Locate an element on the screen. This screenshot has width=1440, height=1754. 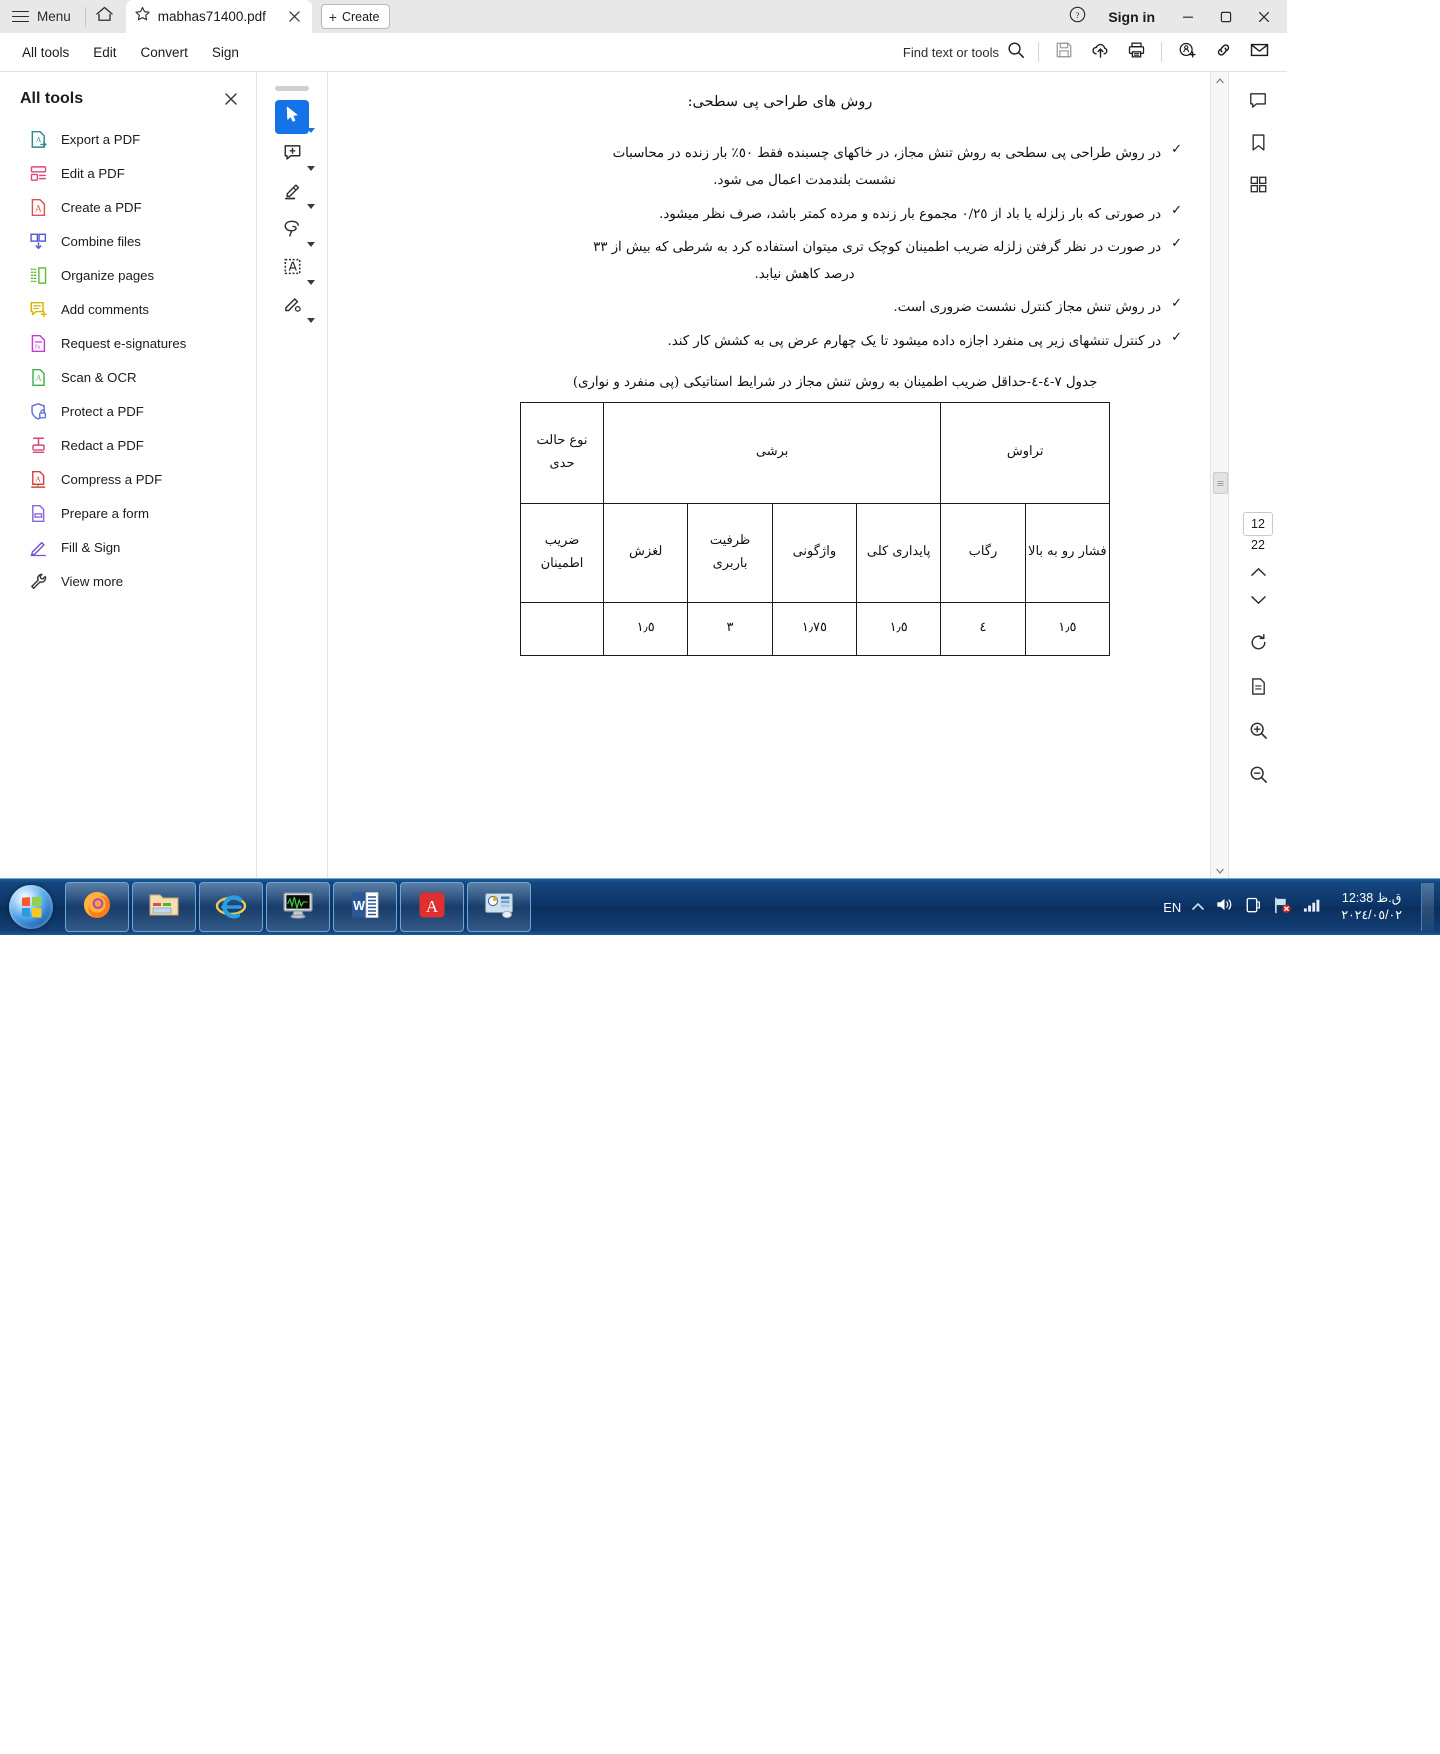
tool-combine-files: Combine files is located at coordinates (128, 241).